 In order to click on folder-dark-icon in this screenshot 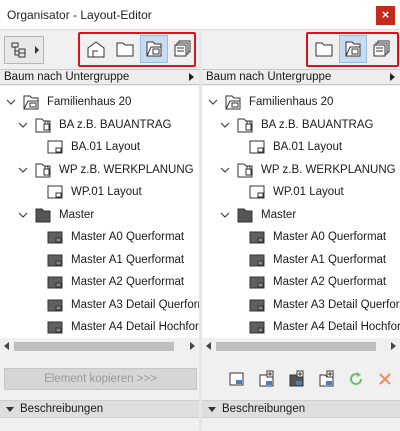, I will do `click(245, 215)`.